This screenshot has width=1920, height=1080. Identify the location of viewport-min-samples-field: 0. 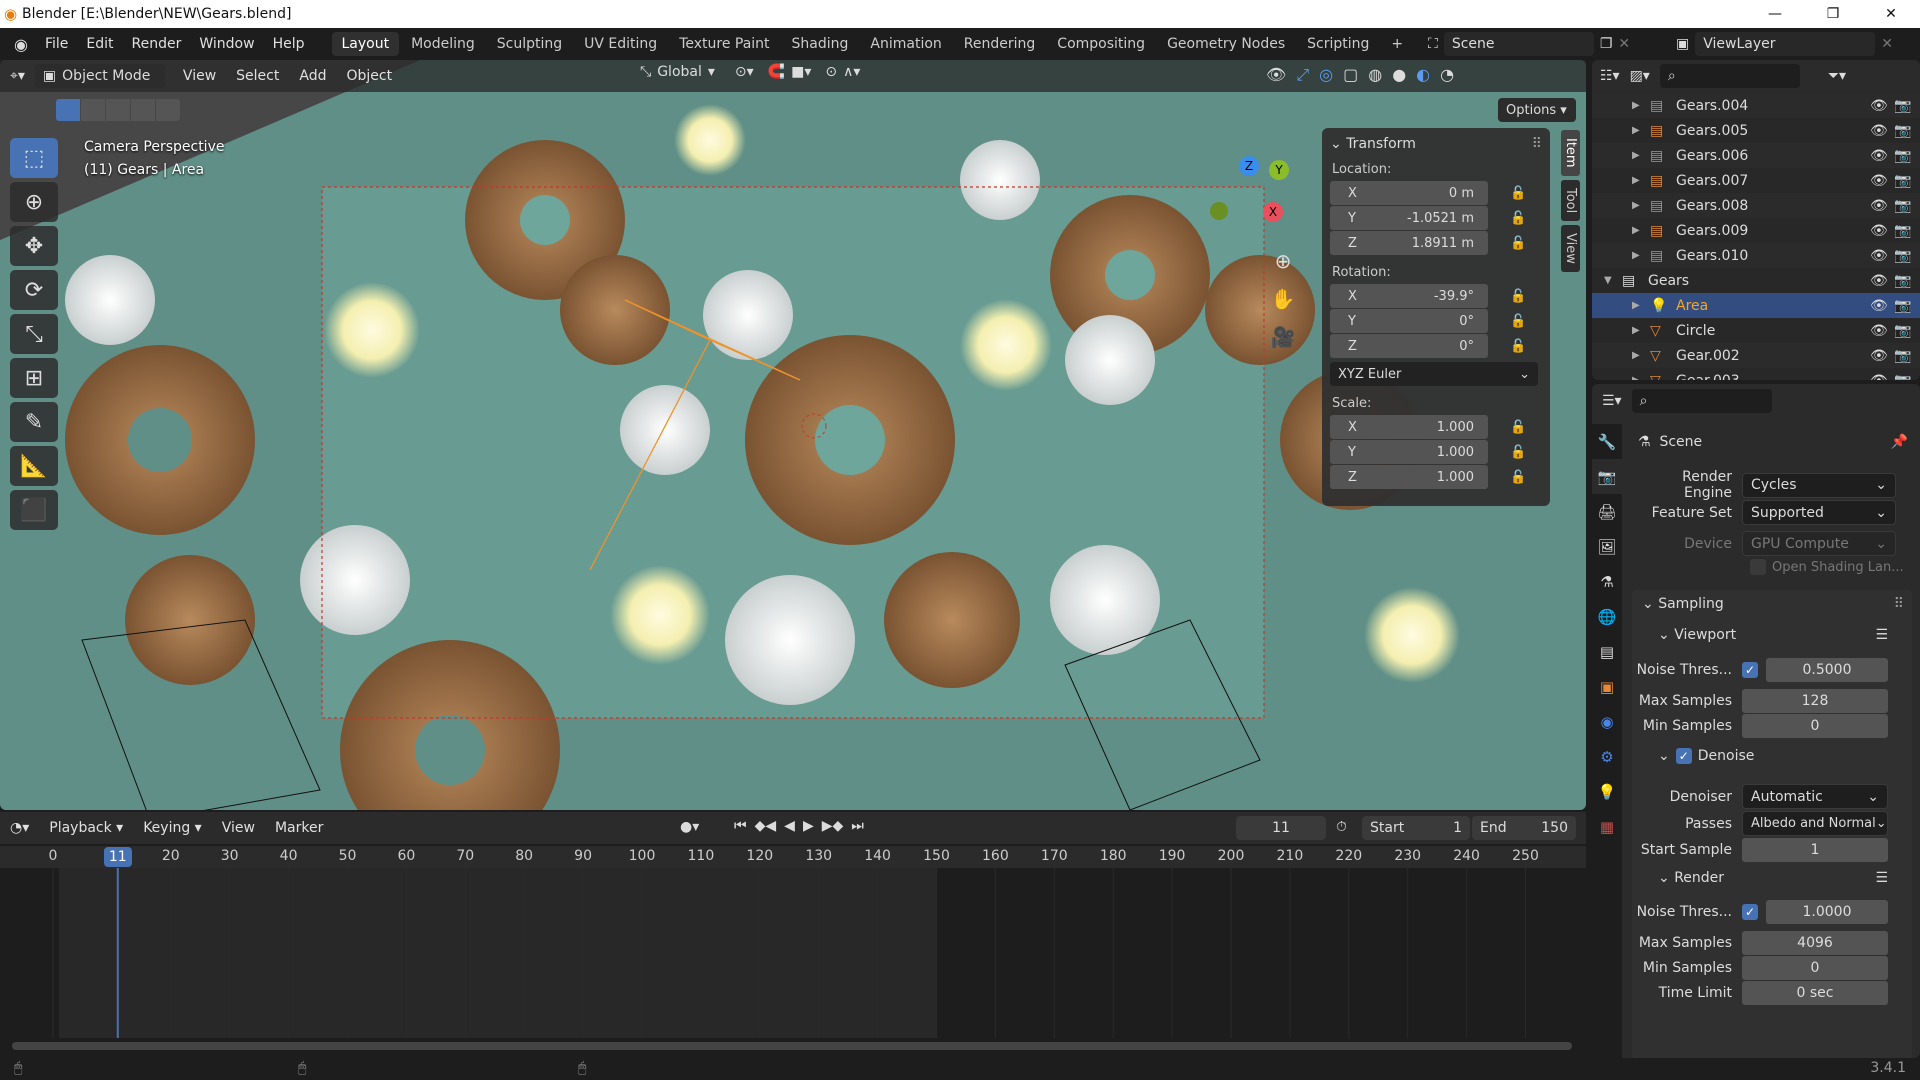
(1815, 726).